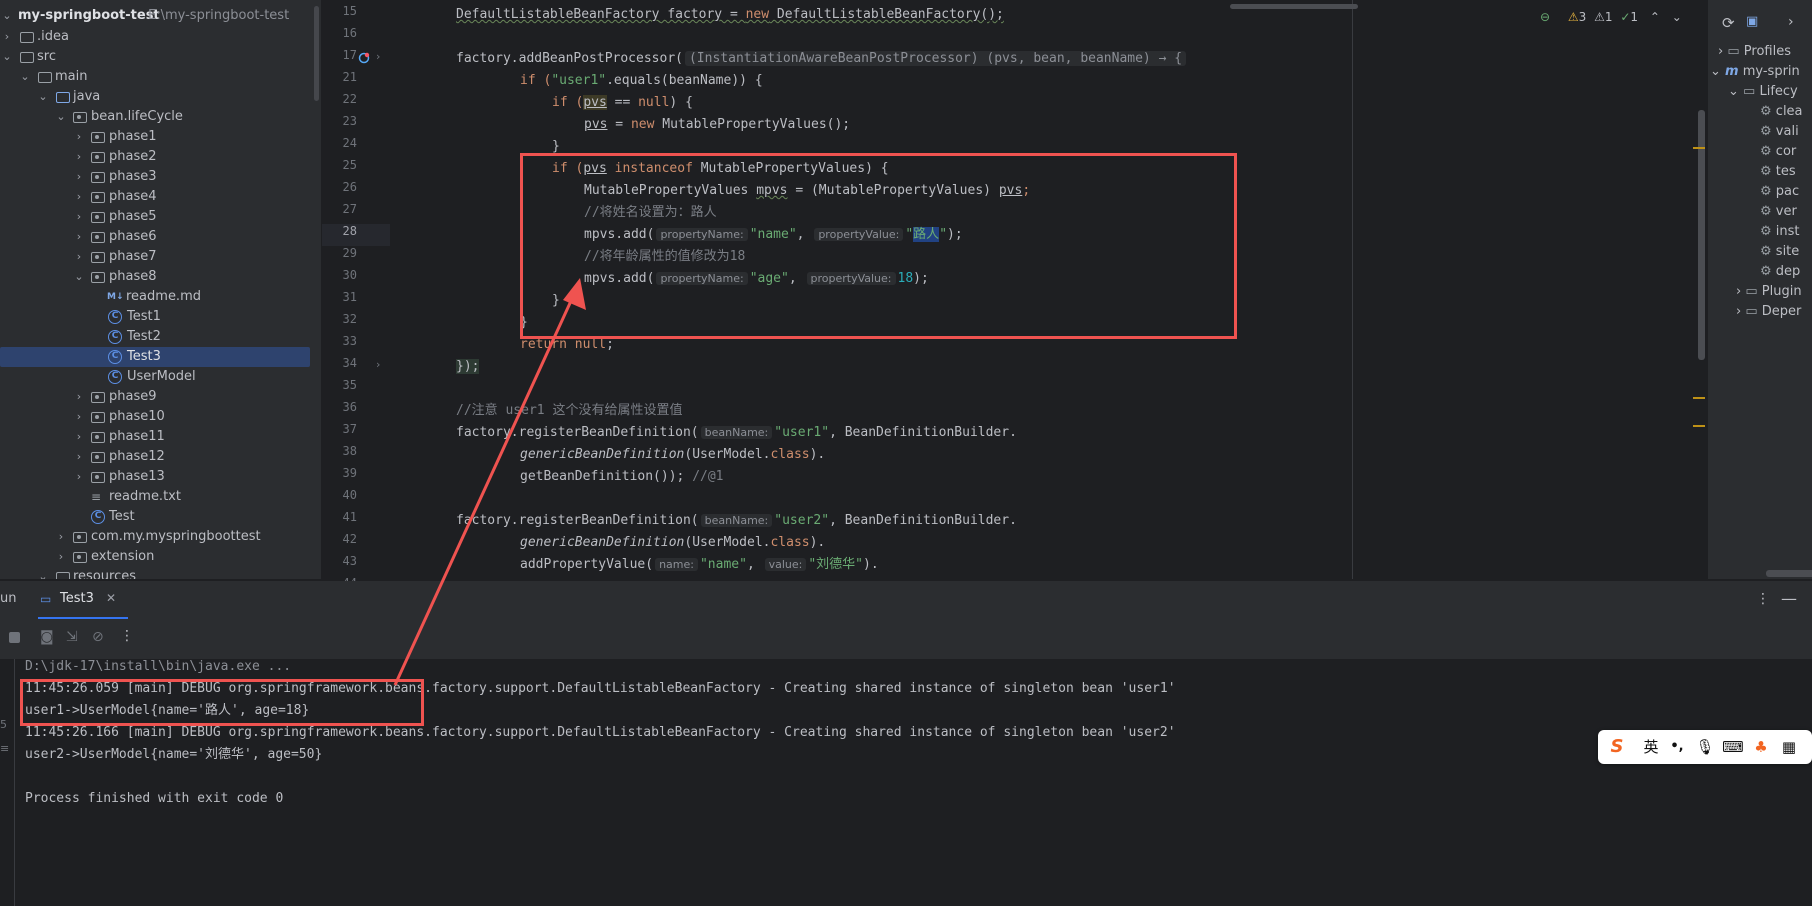 This screenshot has width=1812, height=906. I want to click on tree-item-test1: C Test1, so click(160, 317).